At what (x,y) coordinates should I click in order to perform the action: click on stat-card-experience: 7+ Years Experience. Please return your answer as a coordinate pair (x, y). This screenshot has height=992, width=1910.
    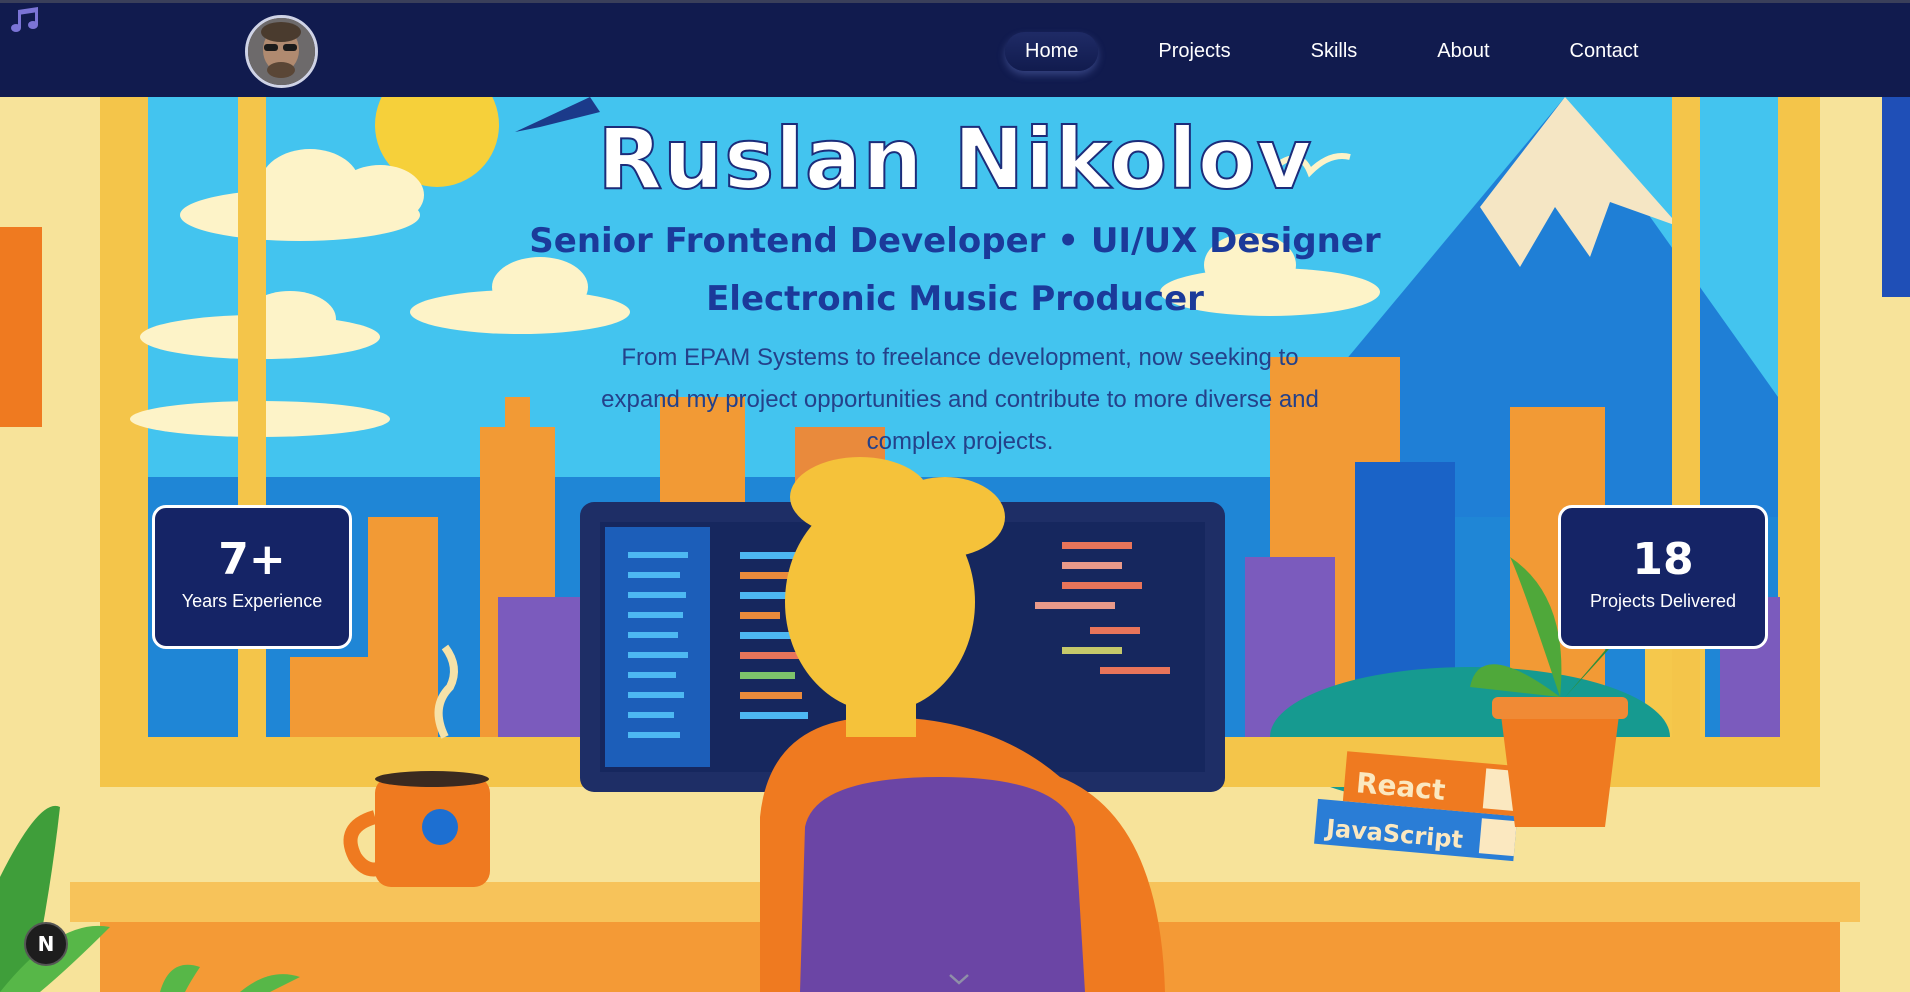
    Looking at the image, I should click on (252, 577).